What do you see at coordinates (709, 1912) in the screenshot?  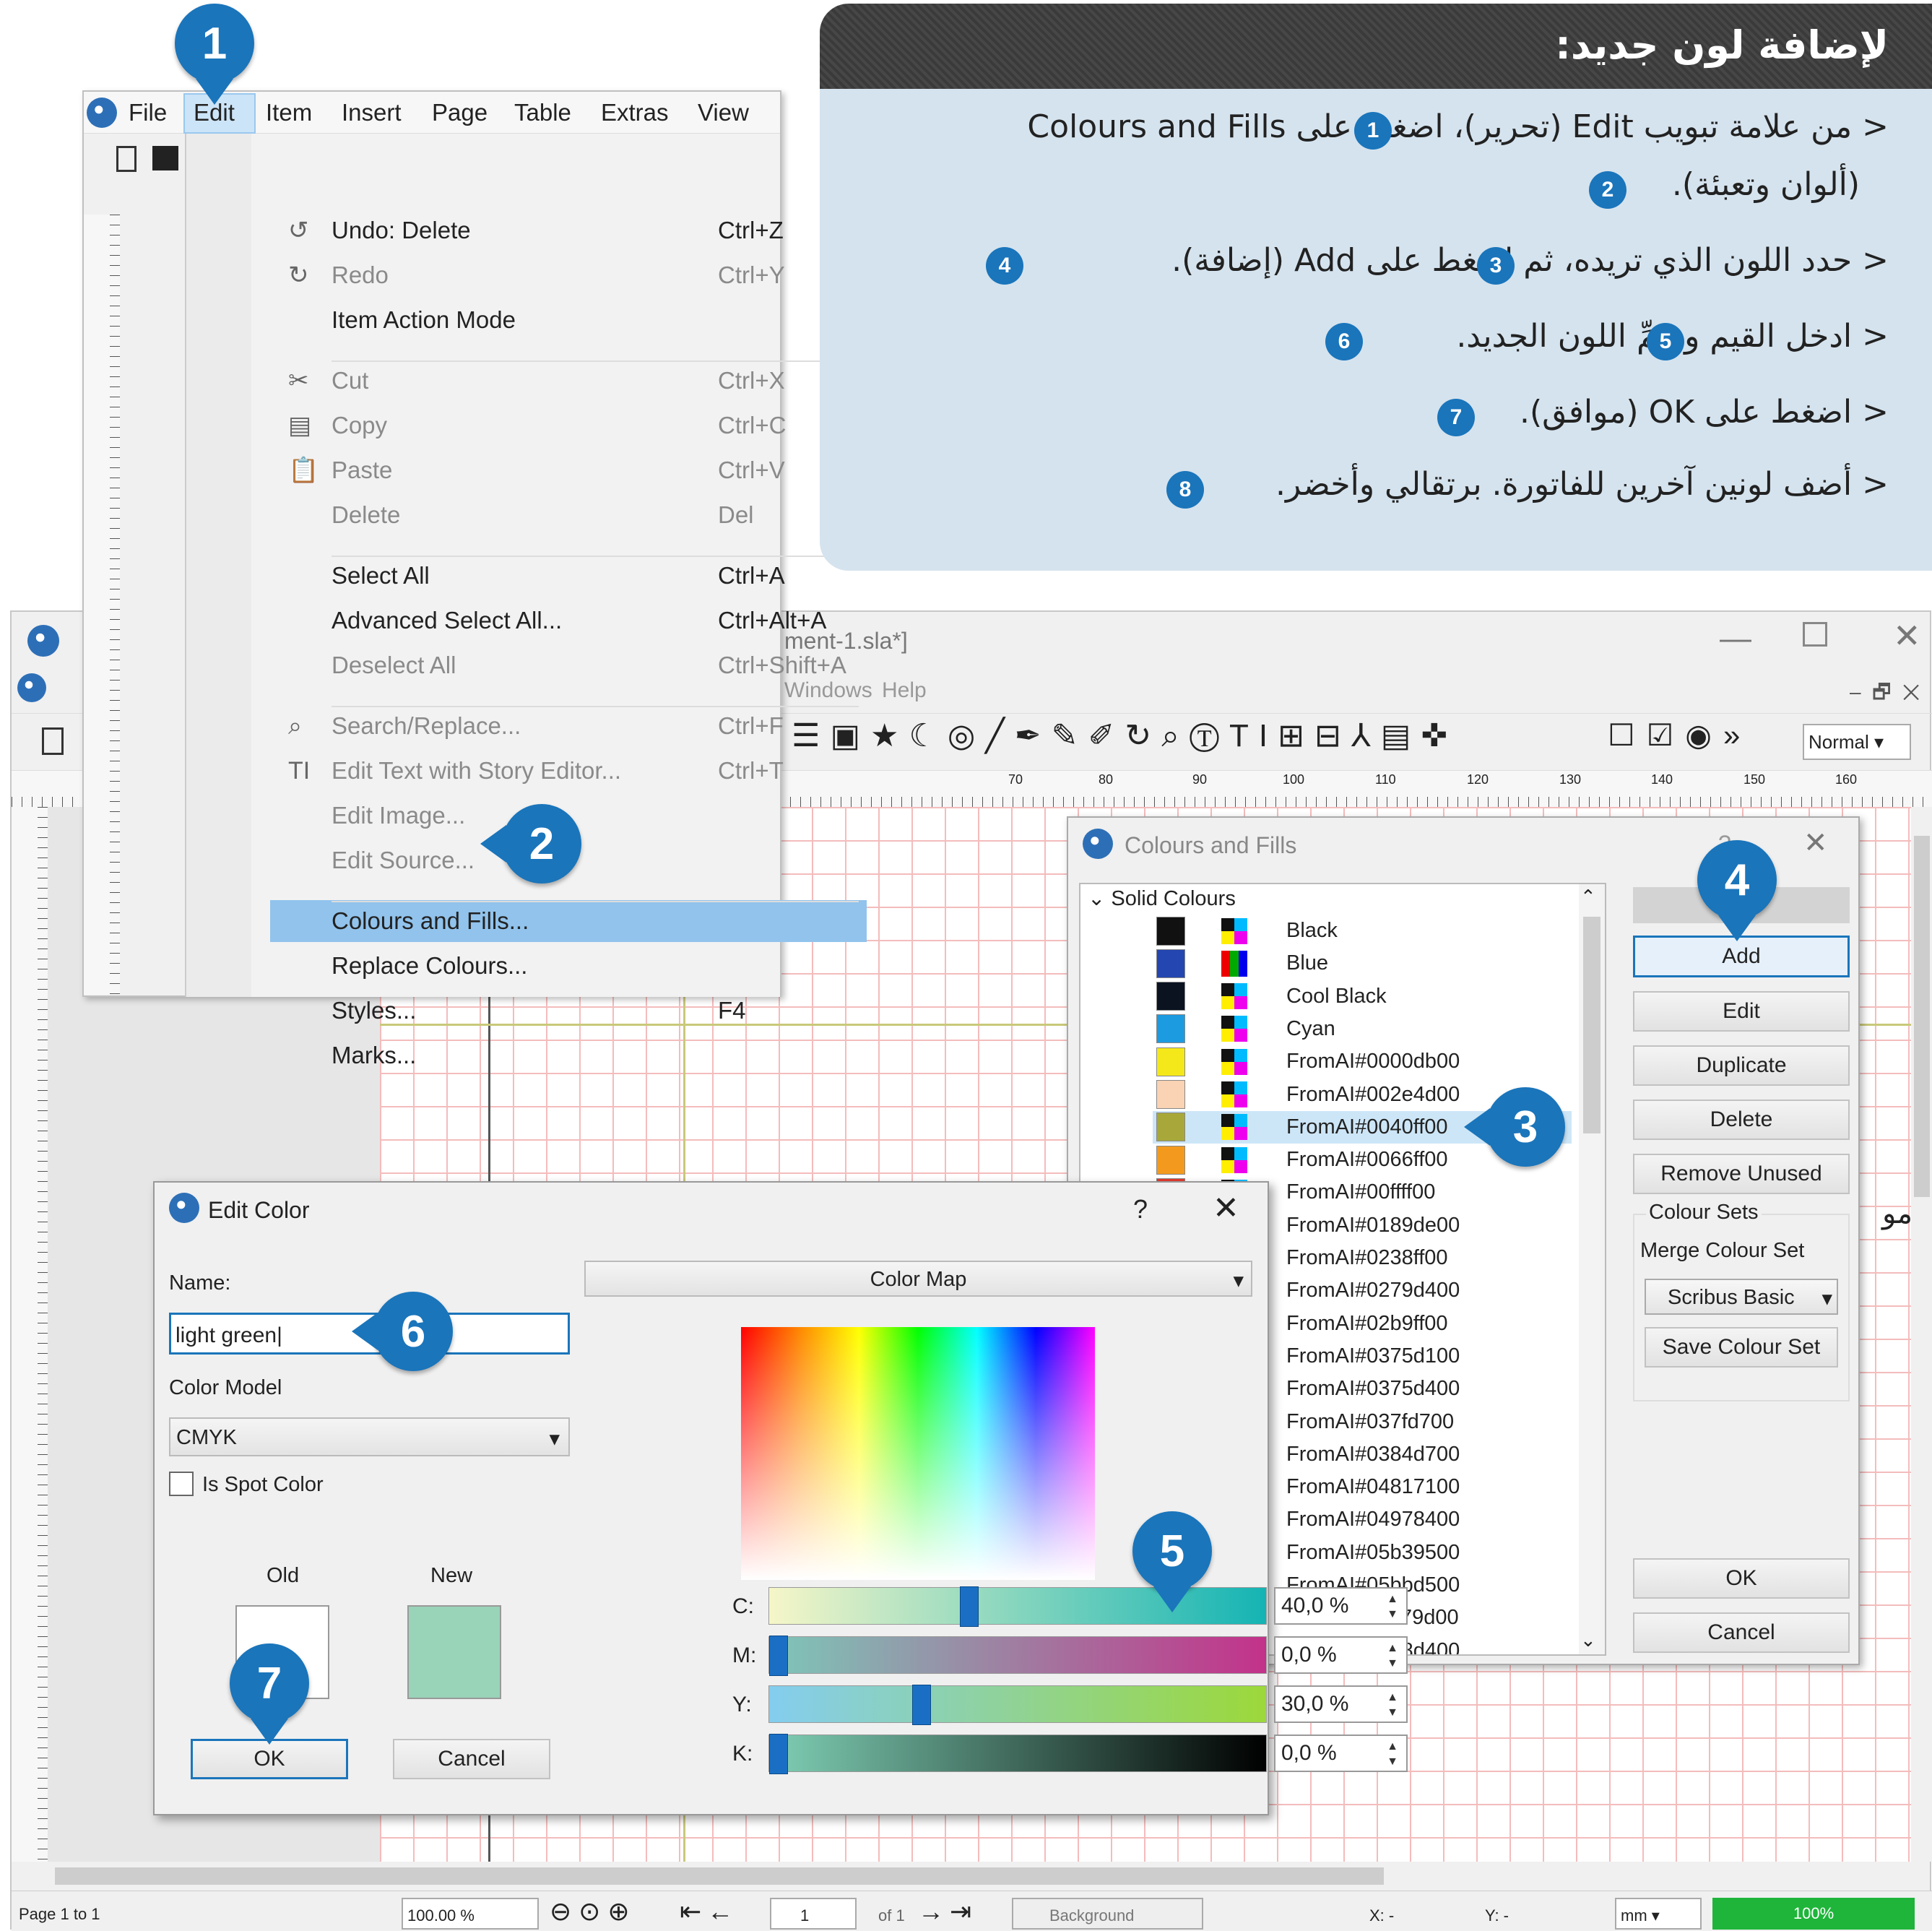 I see `page-nav-icons: ⇤←` at bounding box center [709, 1912].